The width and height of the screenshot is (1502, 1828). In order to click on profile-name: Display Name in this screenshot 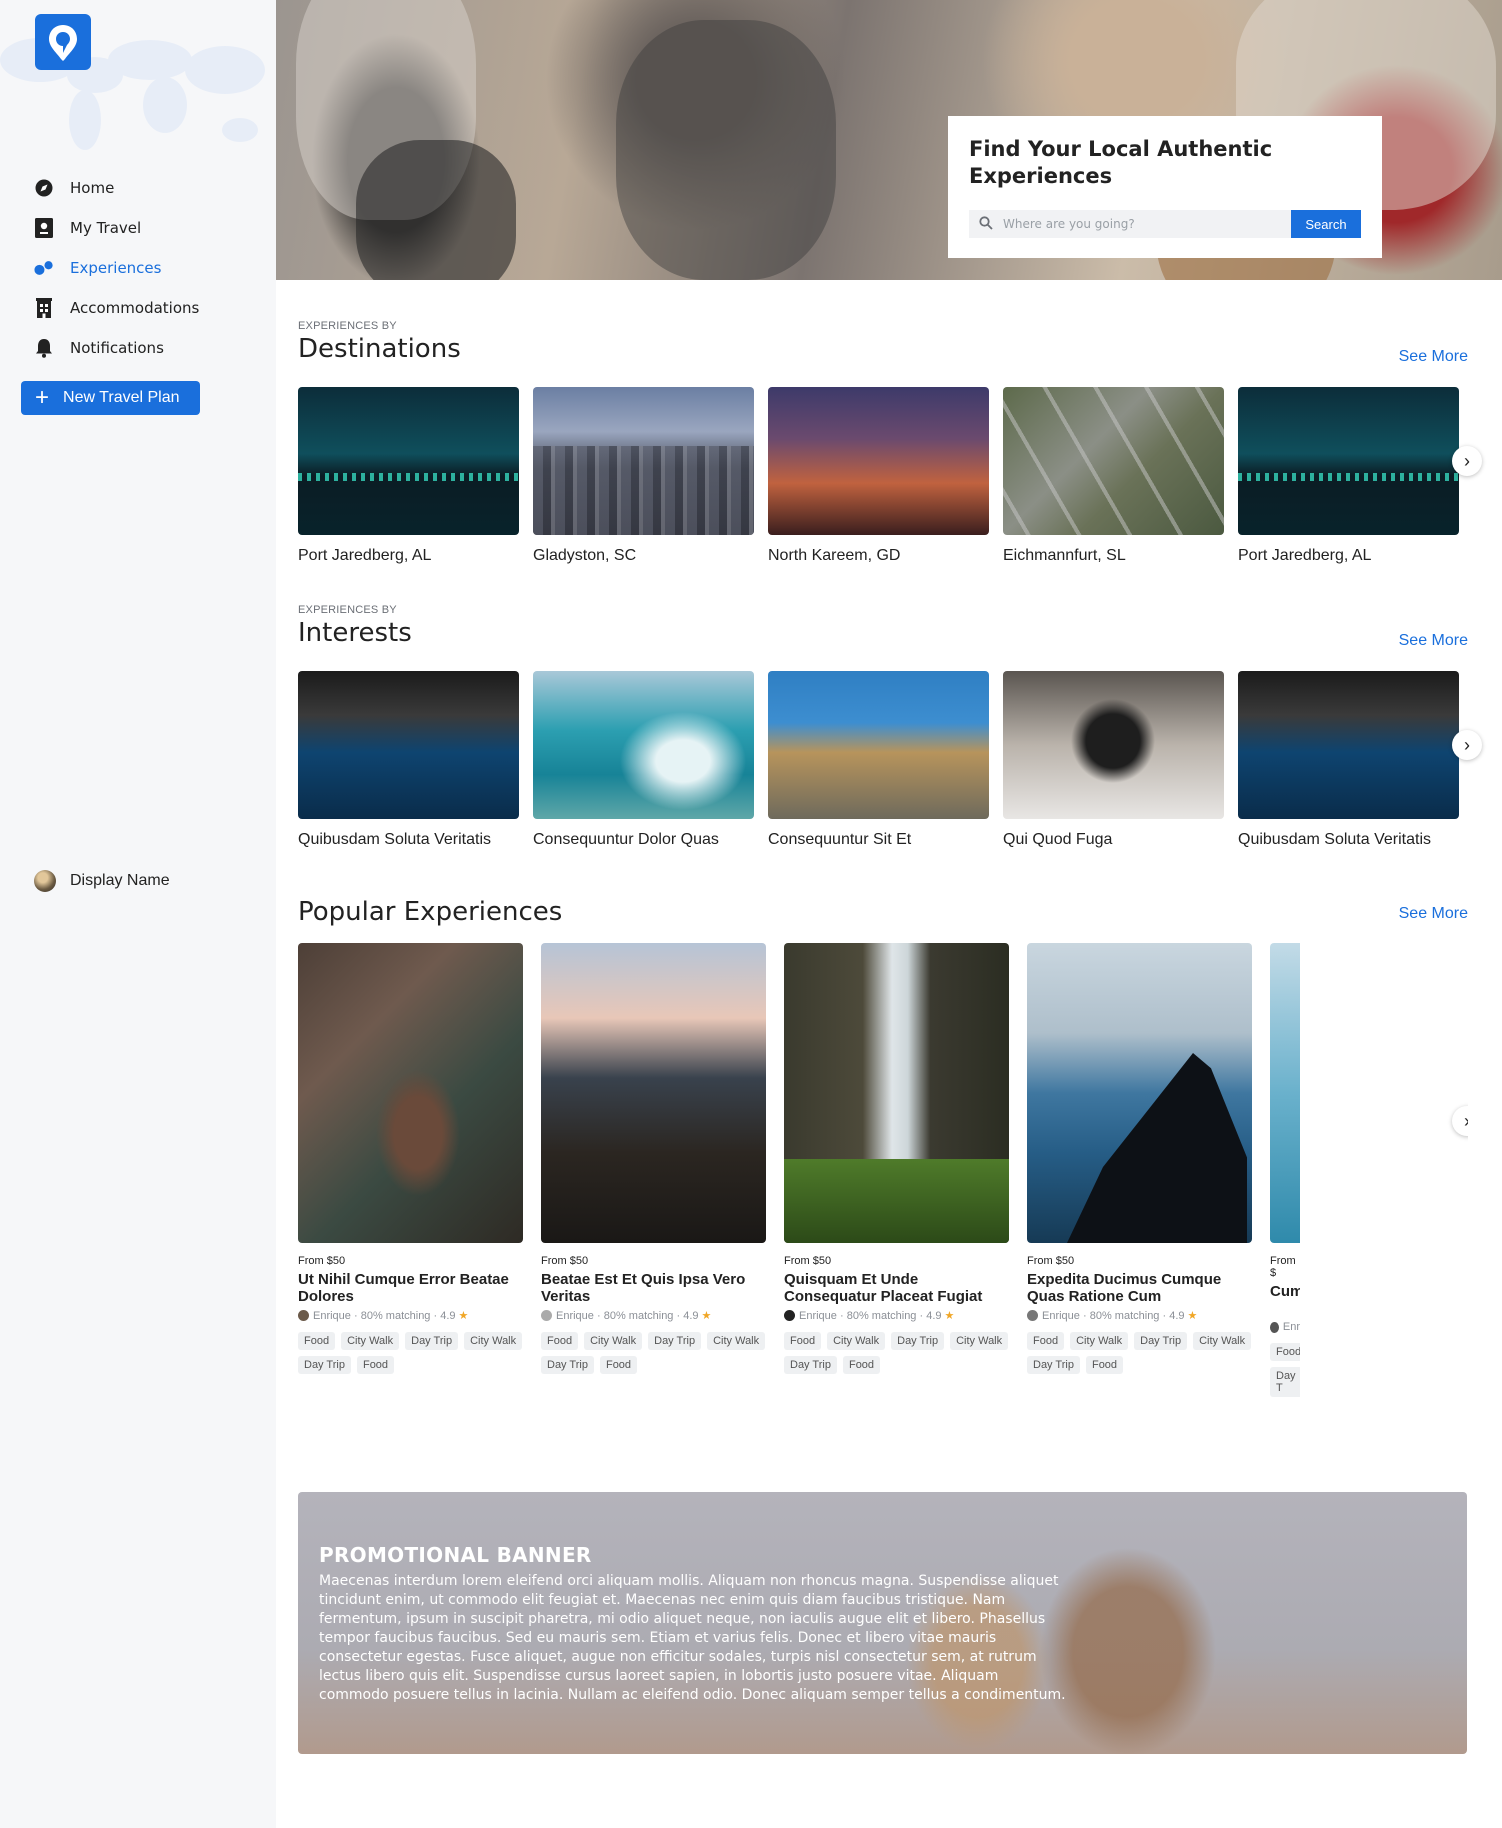, I will do `click(120, 880)`.